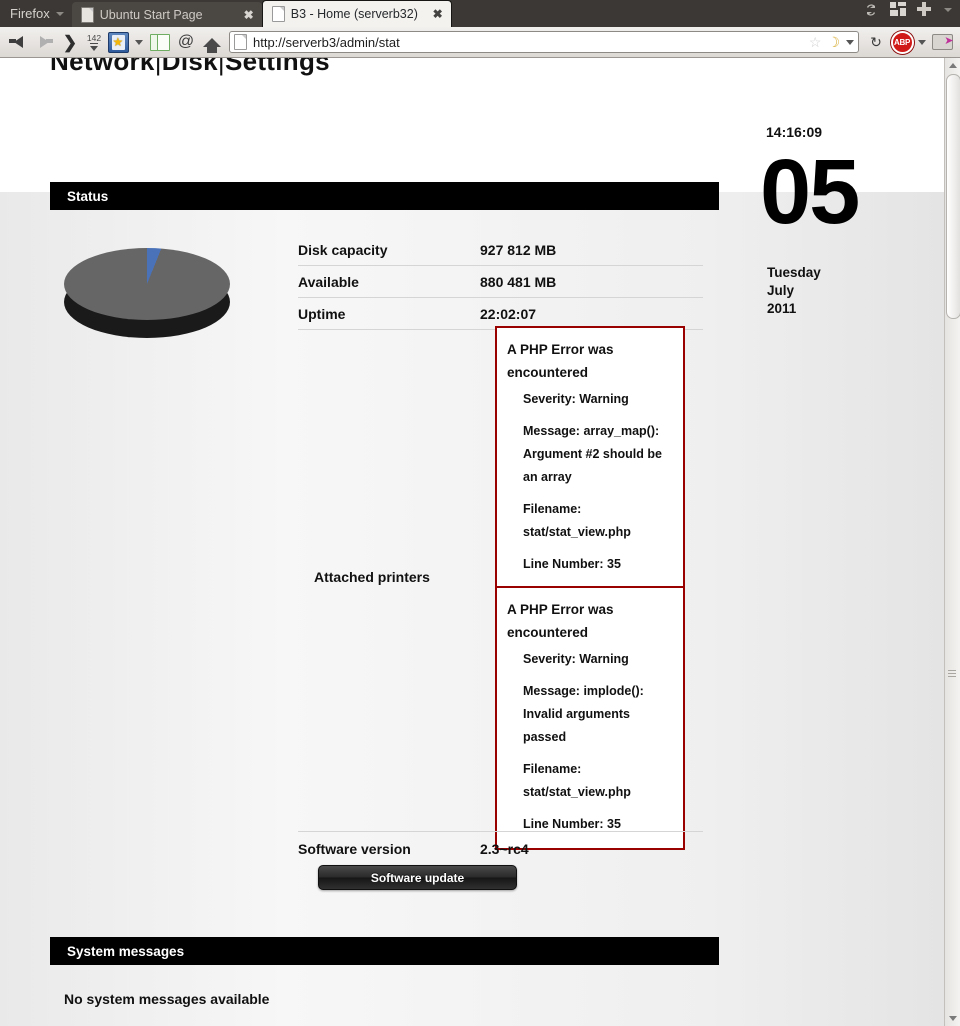 The width and height of the screenshot is (960, 1026). Describe the element at coordinates (952, 542) in the screenshot. I see `vertical-scrollbar` at that location.